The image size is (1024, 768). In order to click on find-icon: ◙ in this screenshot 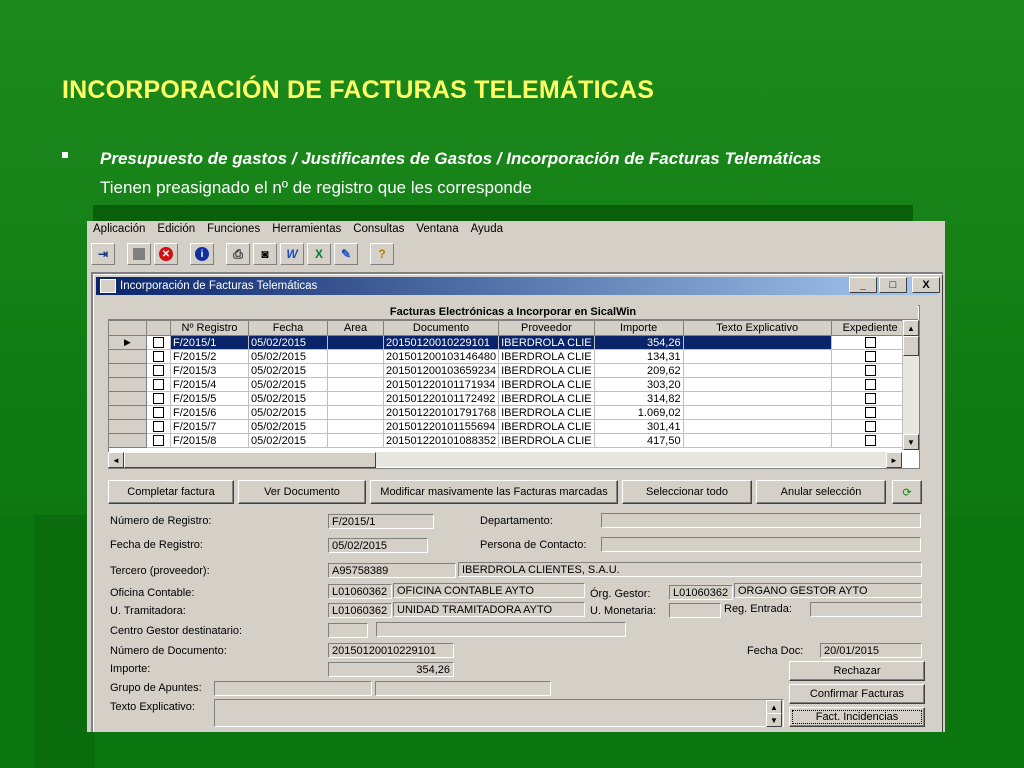, I will do `click(265, 254)`.